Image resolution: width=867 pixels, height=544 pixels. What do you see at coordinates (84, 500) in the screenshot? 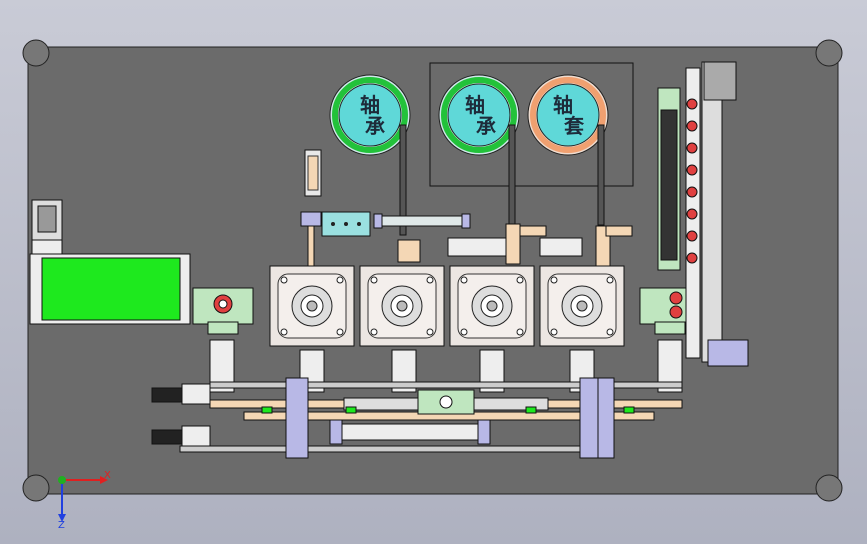
I see `coordinate-triad: X Z` at bounding box center [84, 500].